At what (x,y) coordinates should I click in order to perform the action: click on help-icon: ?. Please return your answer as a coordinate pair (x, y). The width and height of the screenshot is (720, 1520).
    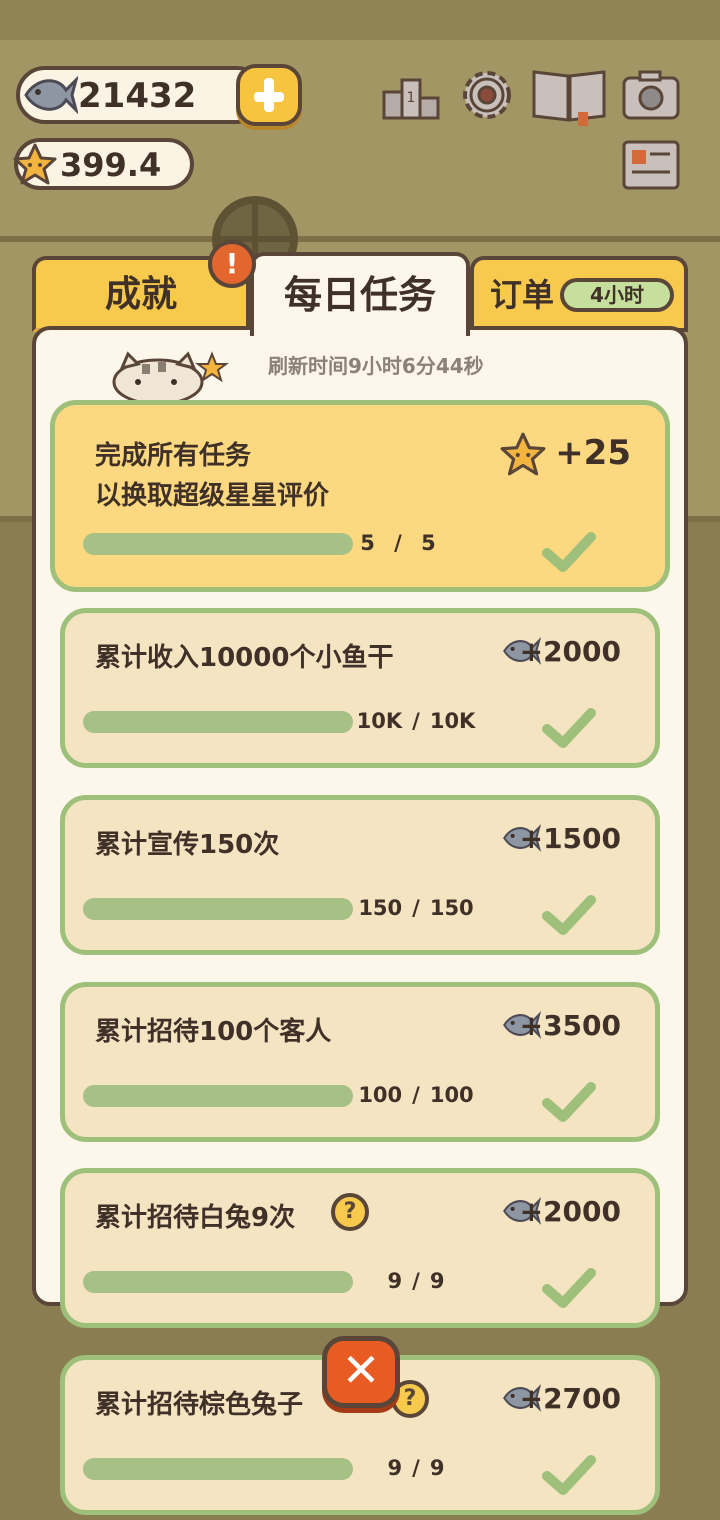
    Looking at the image, I should click on (350, 1212).